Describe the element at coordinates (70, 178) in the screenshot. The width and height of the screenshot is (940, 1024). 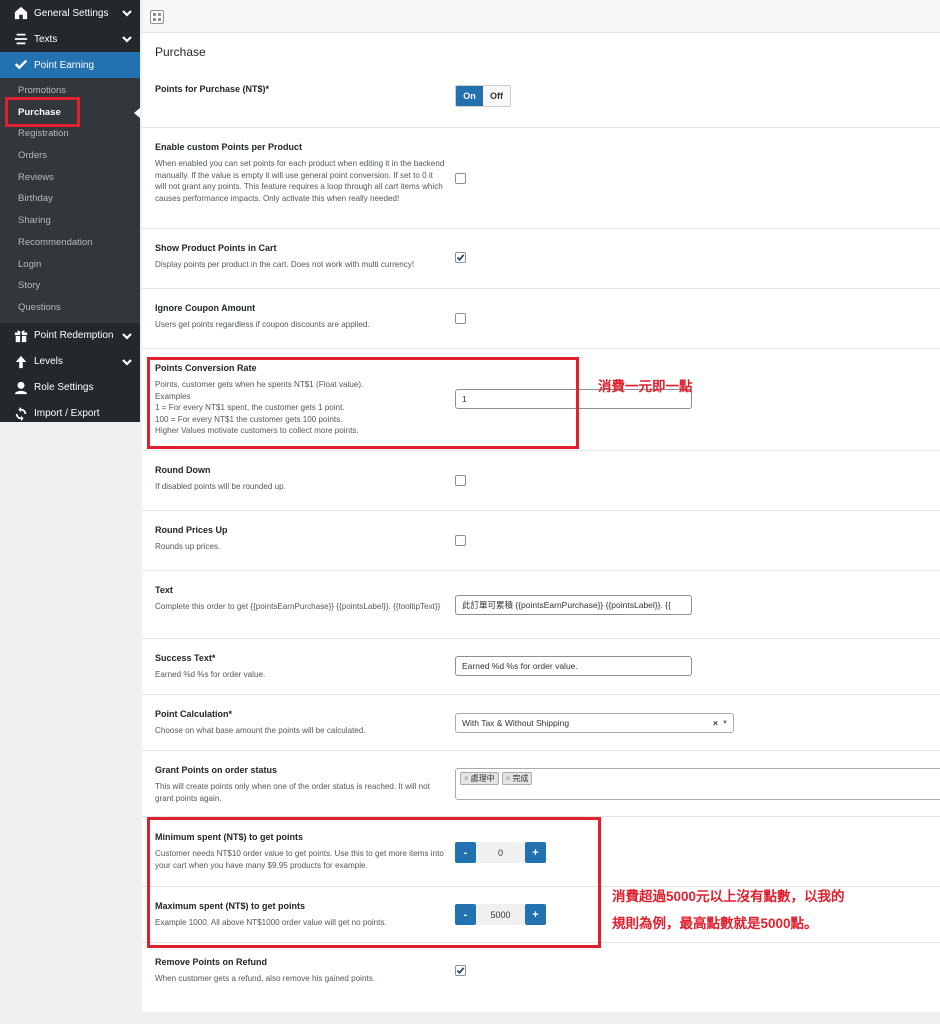
I see `submenu-item-reviews: Reviews` at that location.